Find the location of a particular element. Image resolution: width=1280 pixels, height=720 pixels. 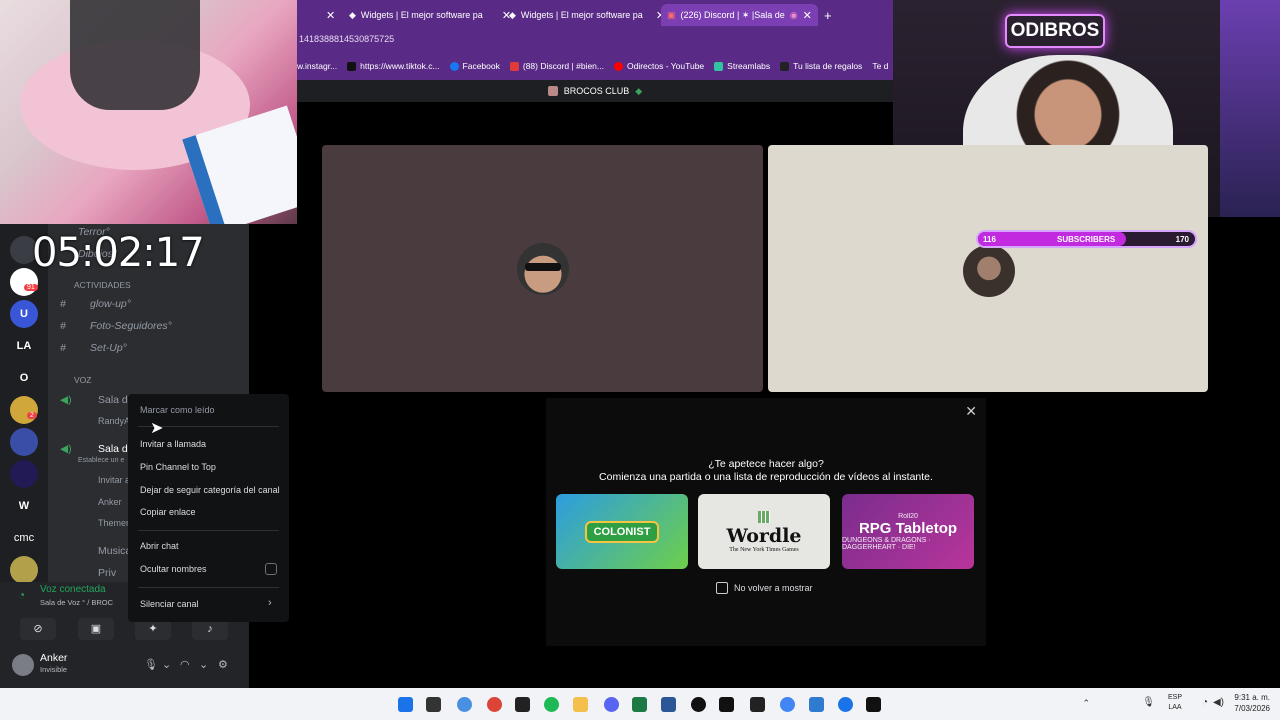

menu-unfollow-category: Dejar de seguir categoría del canal is located at coordinates (210, 490).